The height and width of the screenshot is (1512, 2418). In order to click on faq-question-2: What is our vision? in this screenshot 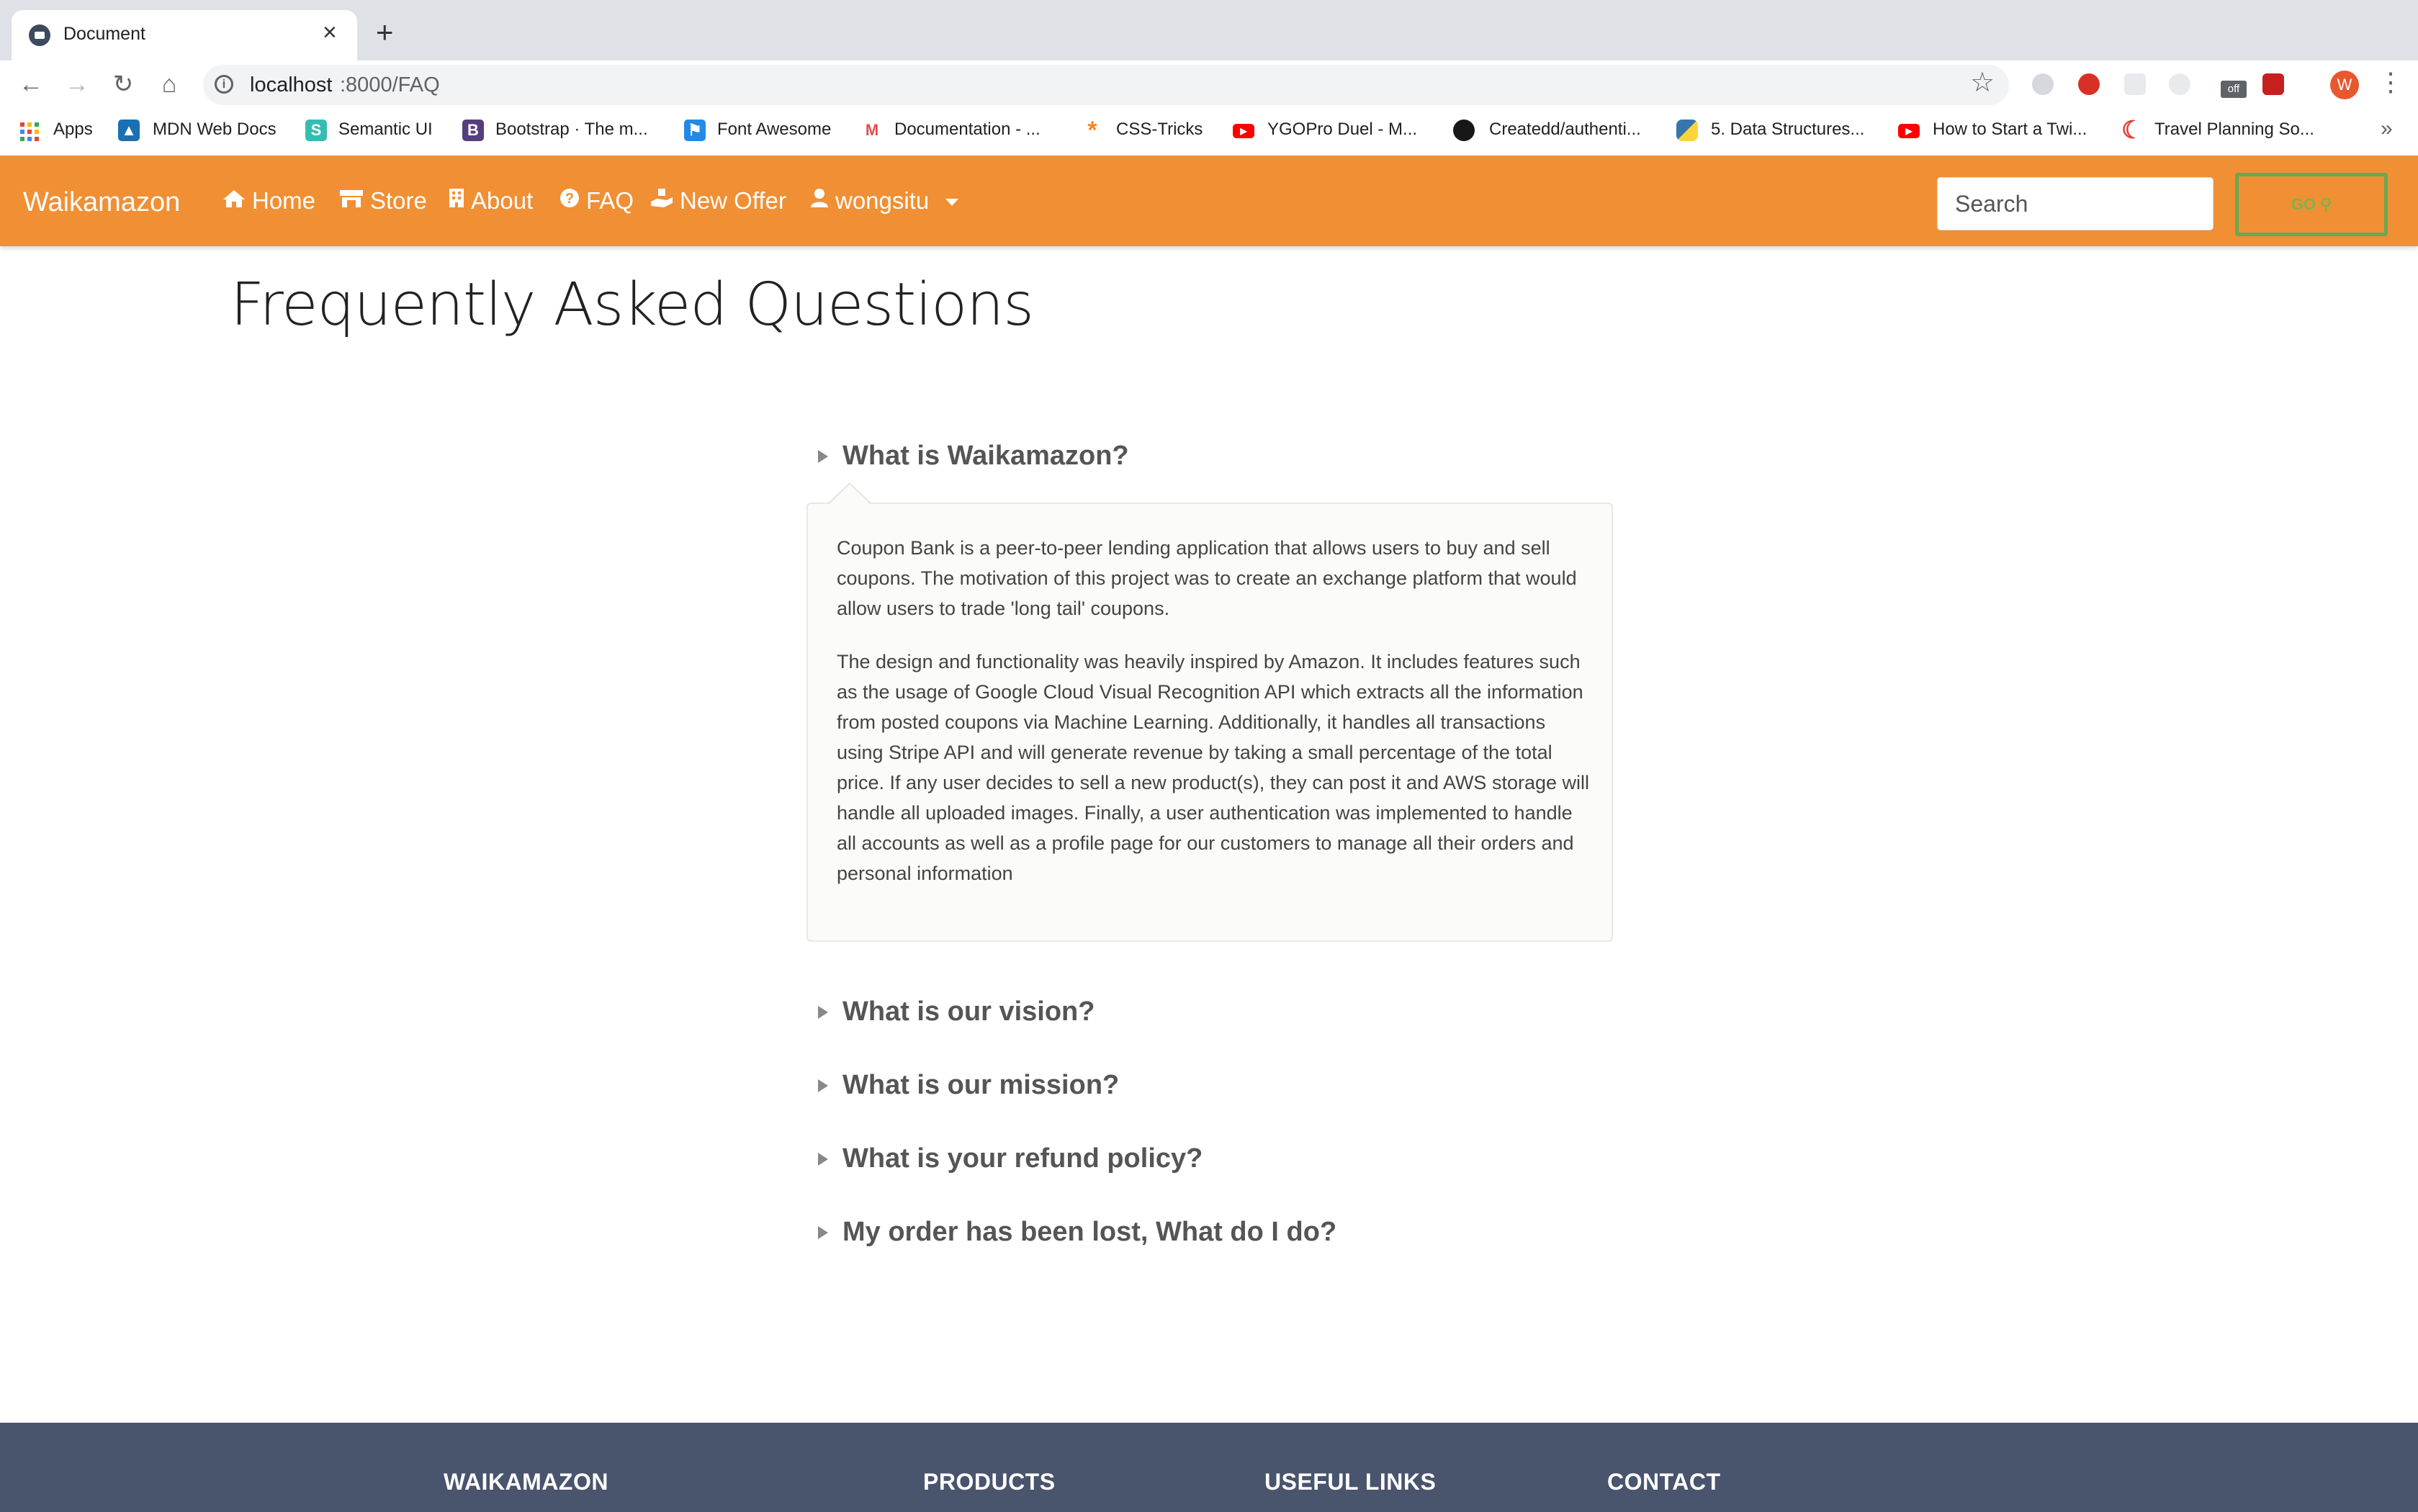, I will do `click(957, 1011)`.